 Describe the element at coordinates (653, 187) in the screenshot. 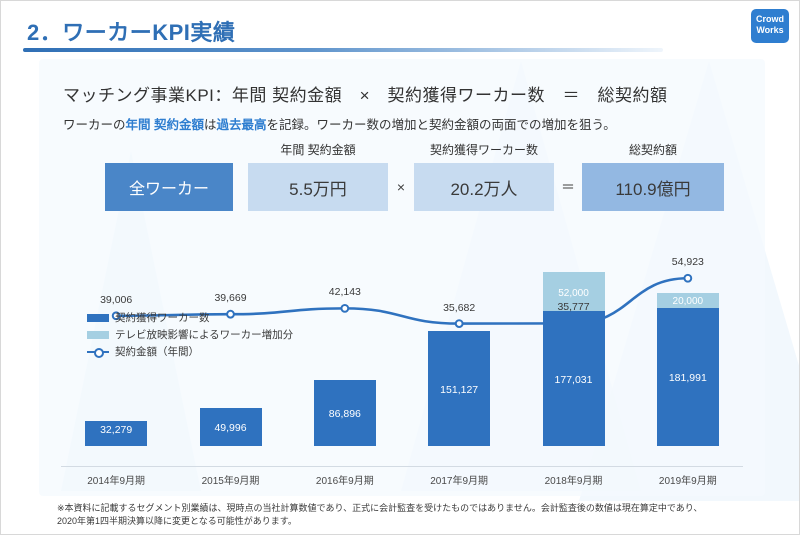

I see `kpi-box-total: 110.9億円` at that location.